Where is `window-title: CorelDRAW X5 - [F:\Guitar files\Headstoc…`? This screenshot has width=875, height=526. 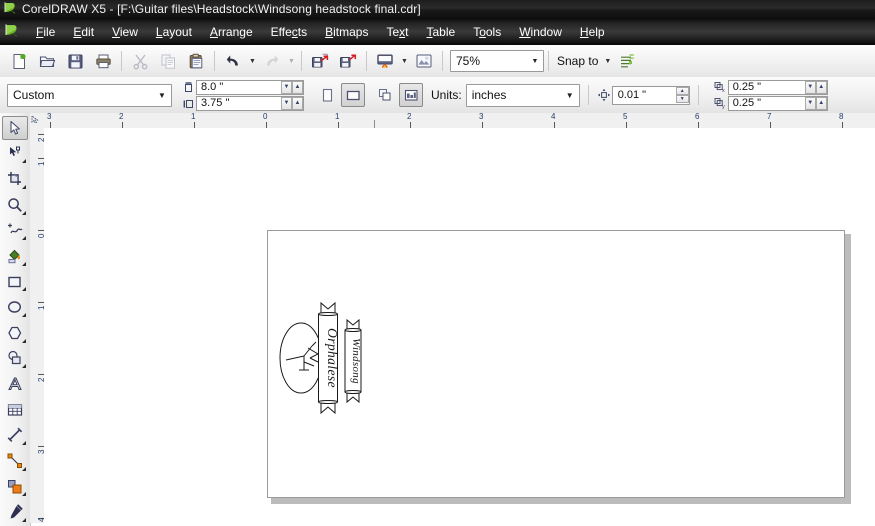
window-title: CorelDRAW X5 - [F:\Guitar files\Headstoc… is located at coordinates (221, 9).